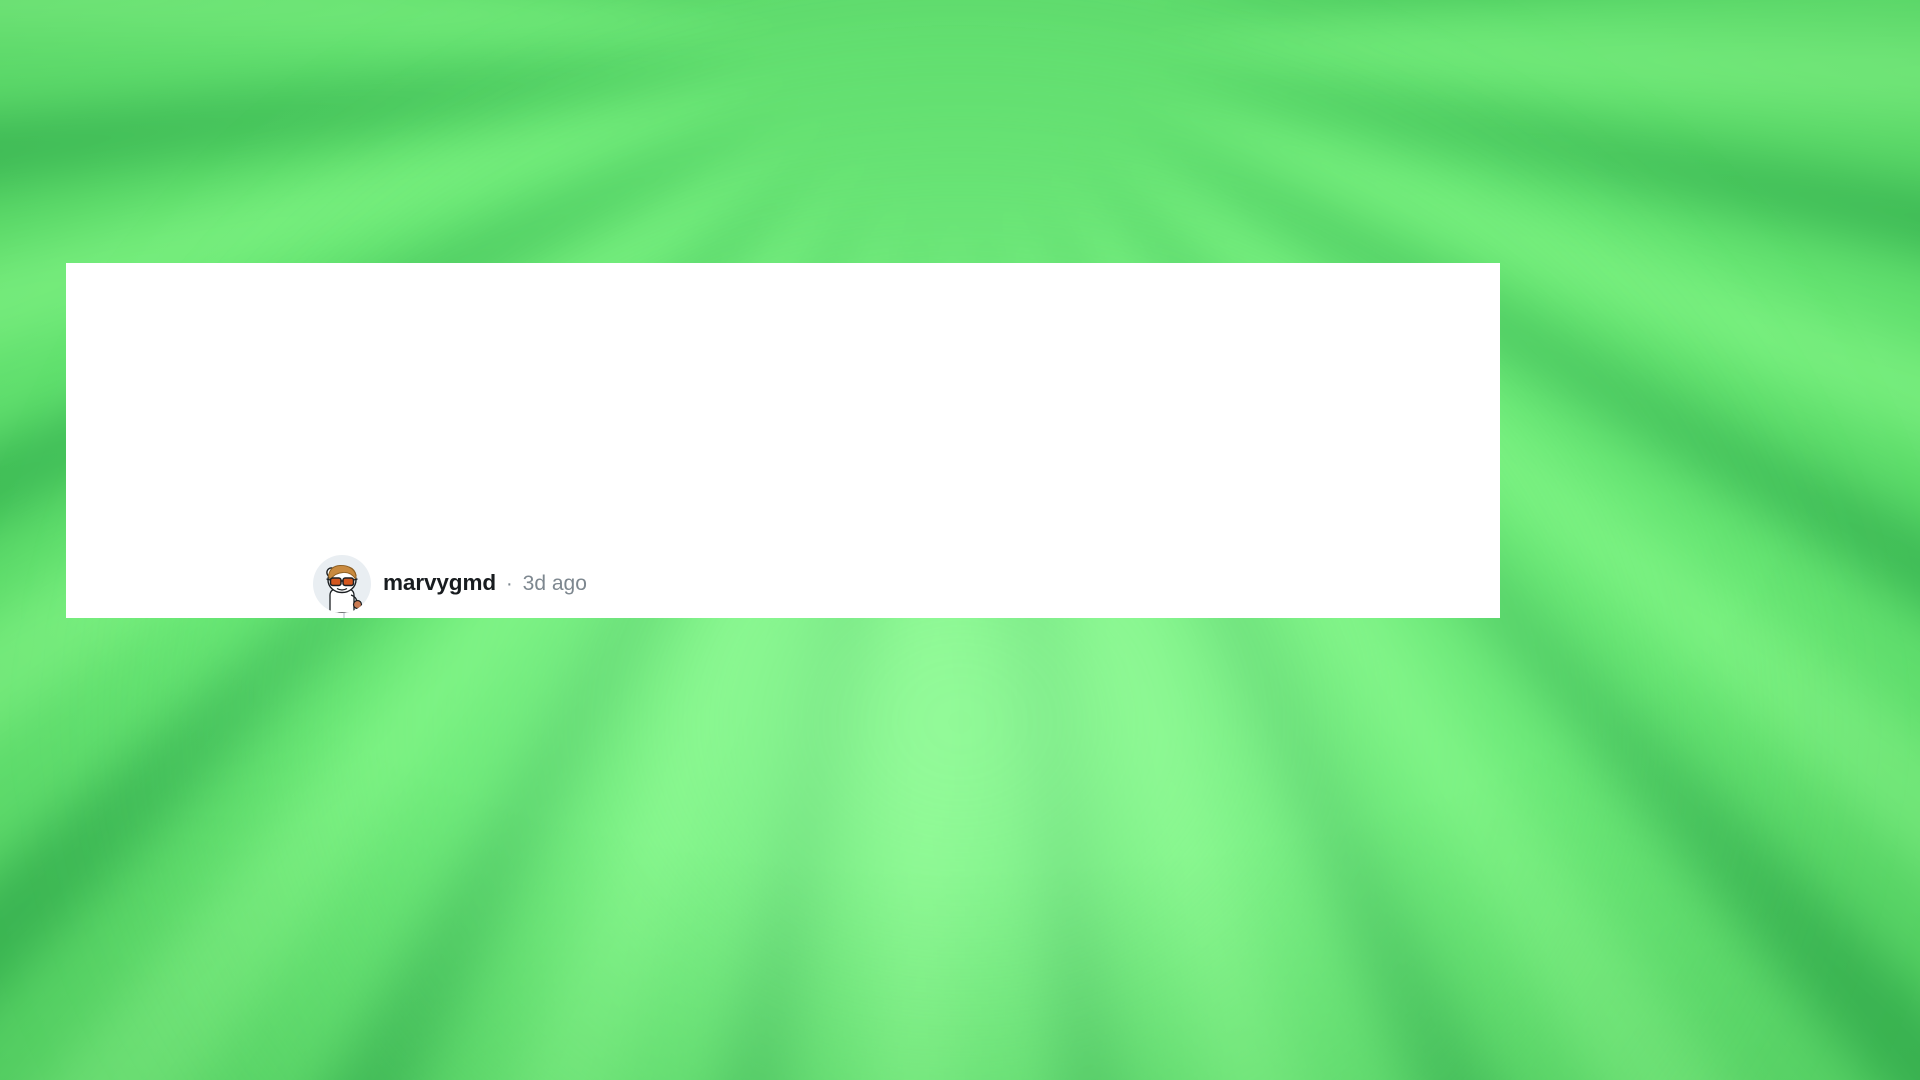  What do you see at coordinates (554, 583) in the screenshot?
I see `comment-timestamp-top: 3d ago` at bounding box center [554, 583].